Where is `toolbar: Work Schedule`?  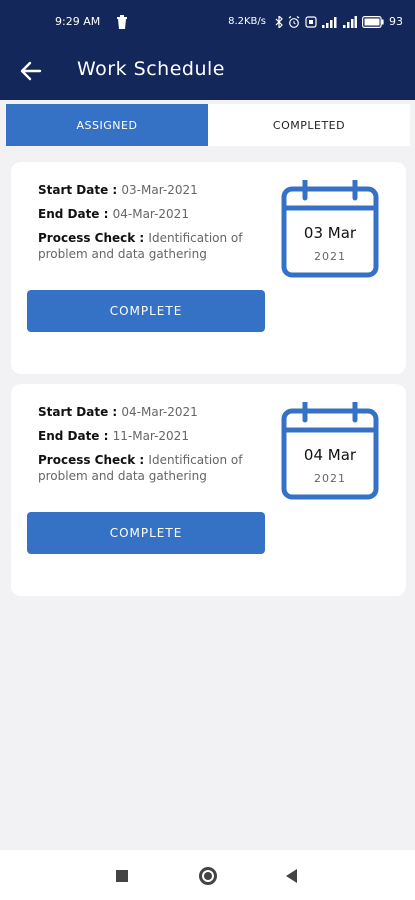 toolbar: Work Schedule is located at coordinates (207, 72).